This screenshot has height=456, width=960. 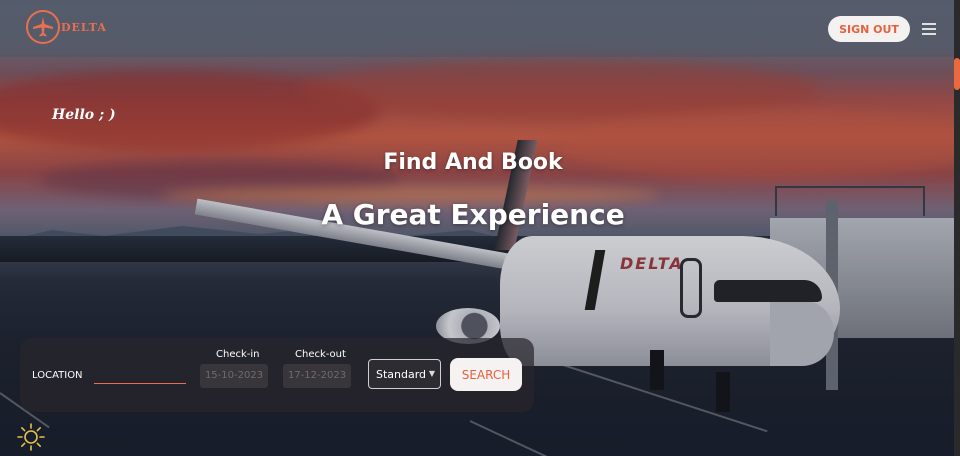 I want to click on location-label: LOCATION, so click(x=57, y=375).